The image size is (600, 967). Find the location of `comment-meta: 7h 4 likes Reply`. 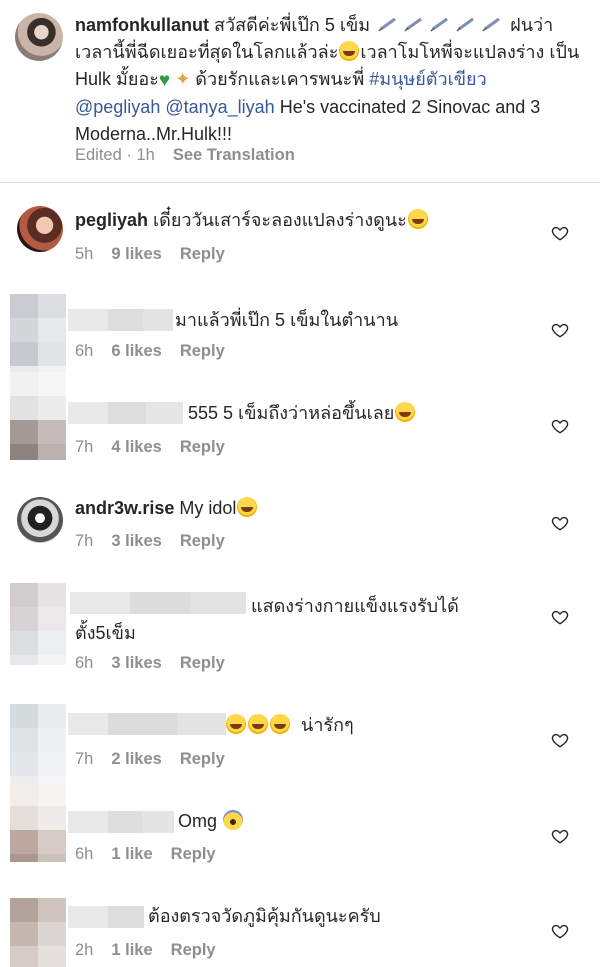

comment-meta: 7h 4 likes Reply is located at coordinates (150, 447).